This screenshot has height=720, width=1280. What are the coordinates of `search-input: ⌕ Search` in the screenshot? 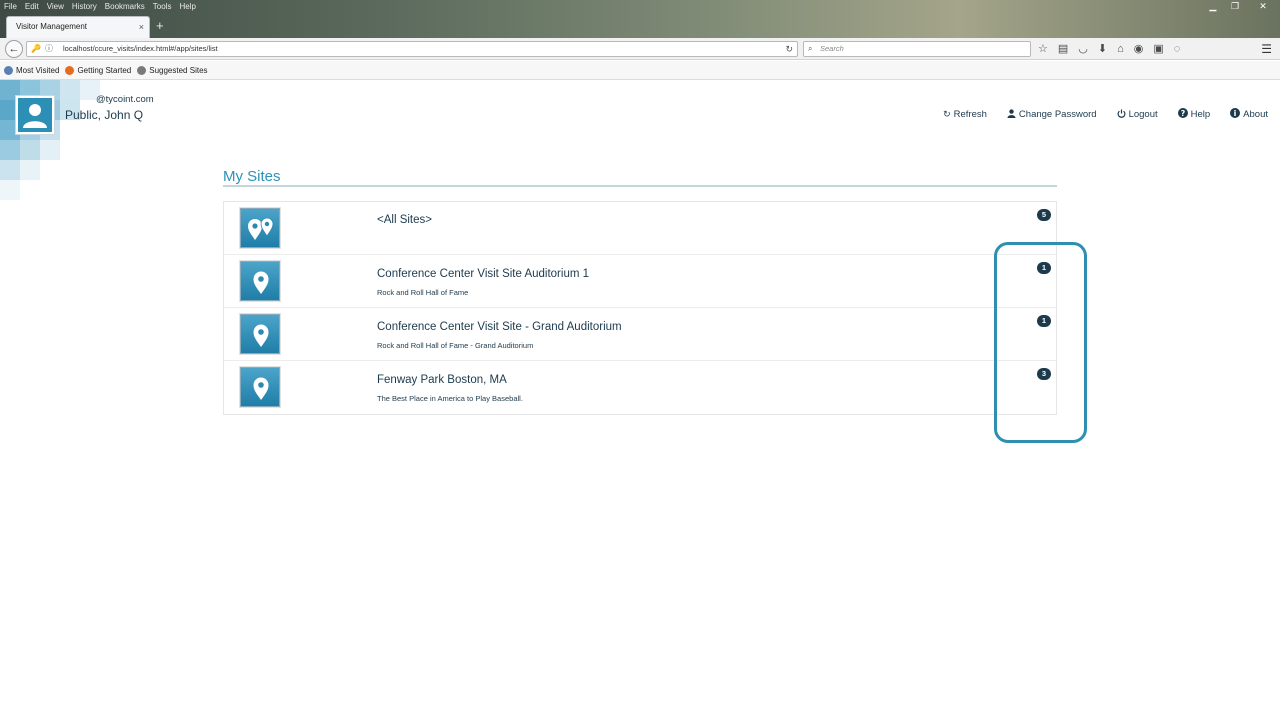 It's located at (917, 49).